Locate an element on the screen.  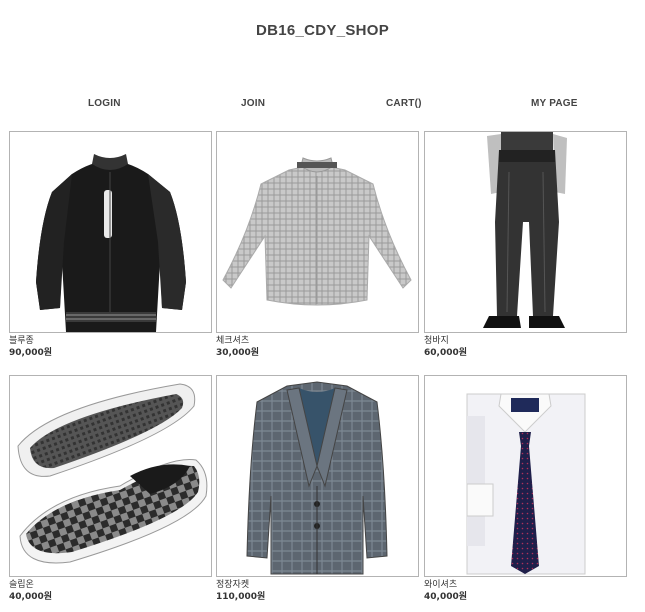
product-card: 와이셔츠 40,000원 is located at coordinates (525, 489).